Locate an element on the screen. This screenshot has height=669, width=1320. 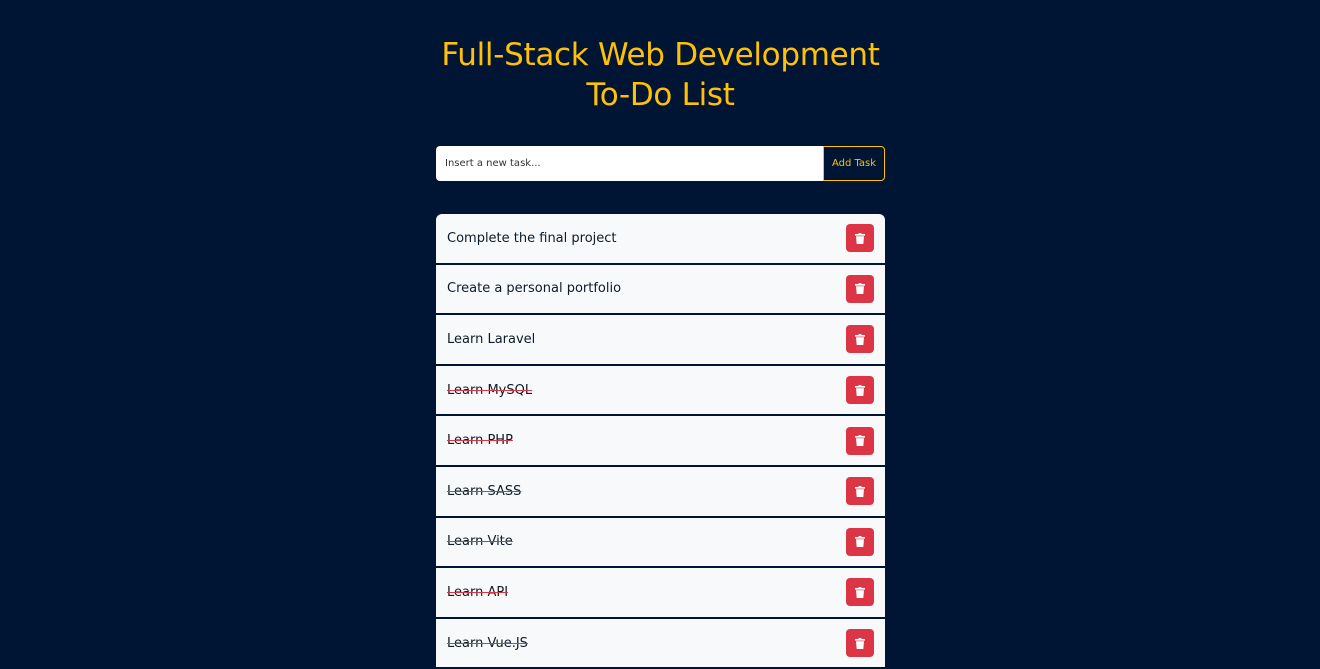
add-task-form: Add Task is located at coordinates (660, 163).